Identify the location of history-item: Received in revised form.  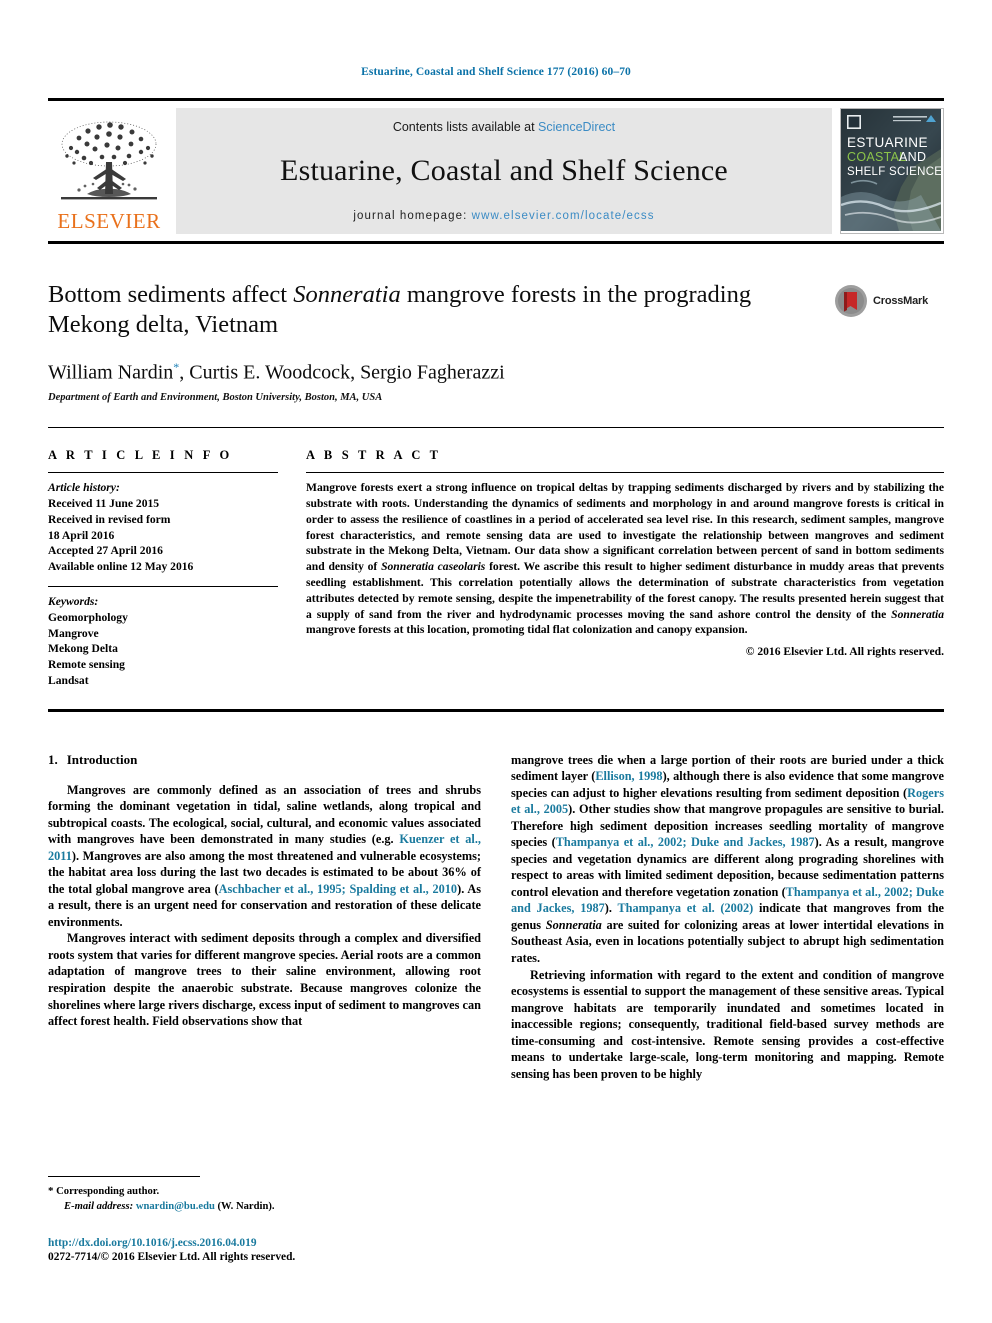
(109, 519).